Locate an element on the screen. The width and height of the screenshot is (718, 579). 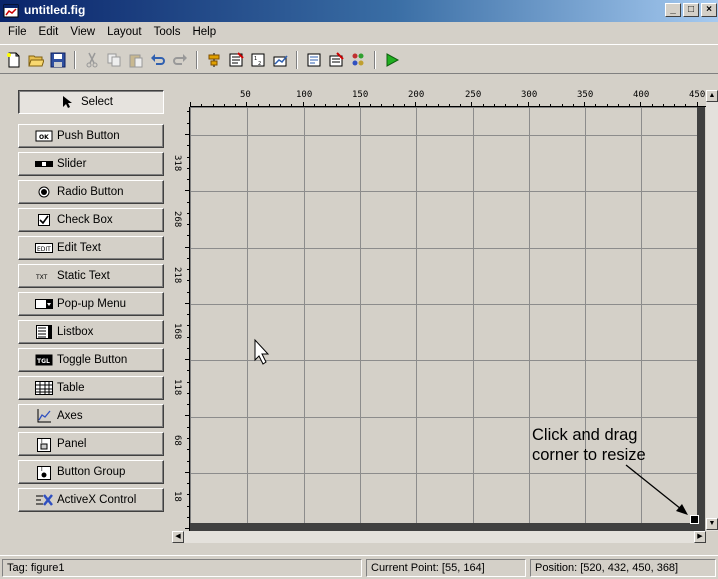
push-button-icon: OK is located at coordinates (44, 136).